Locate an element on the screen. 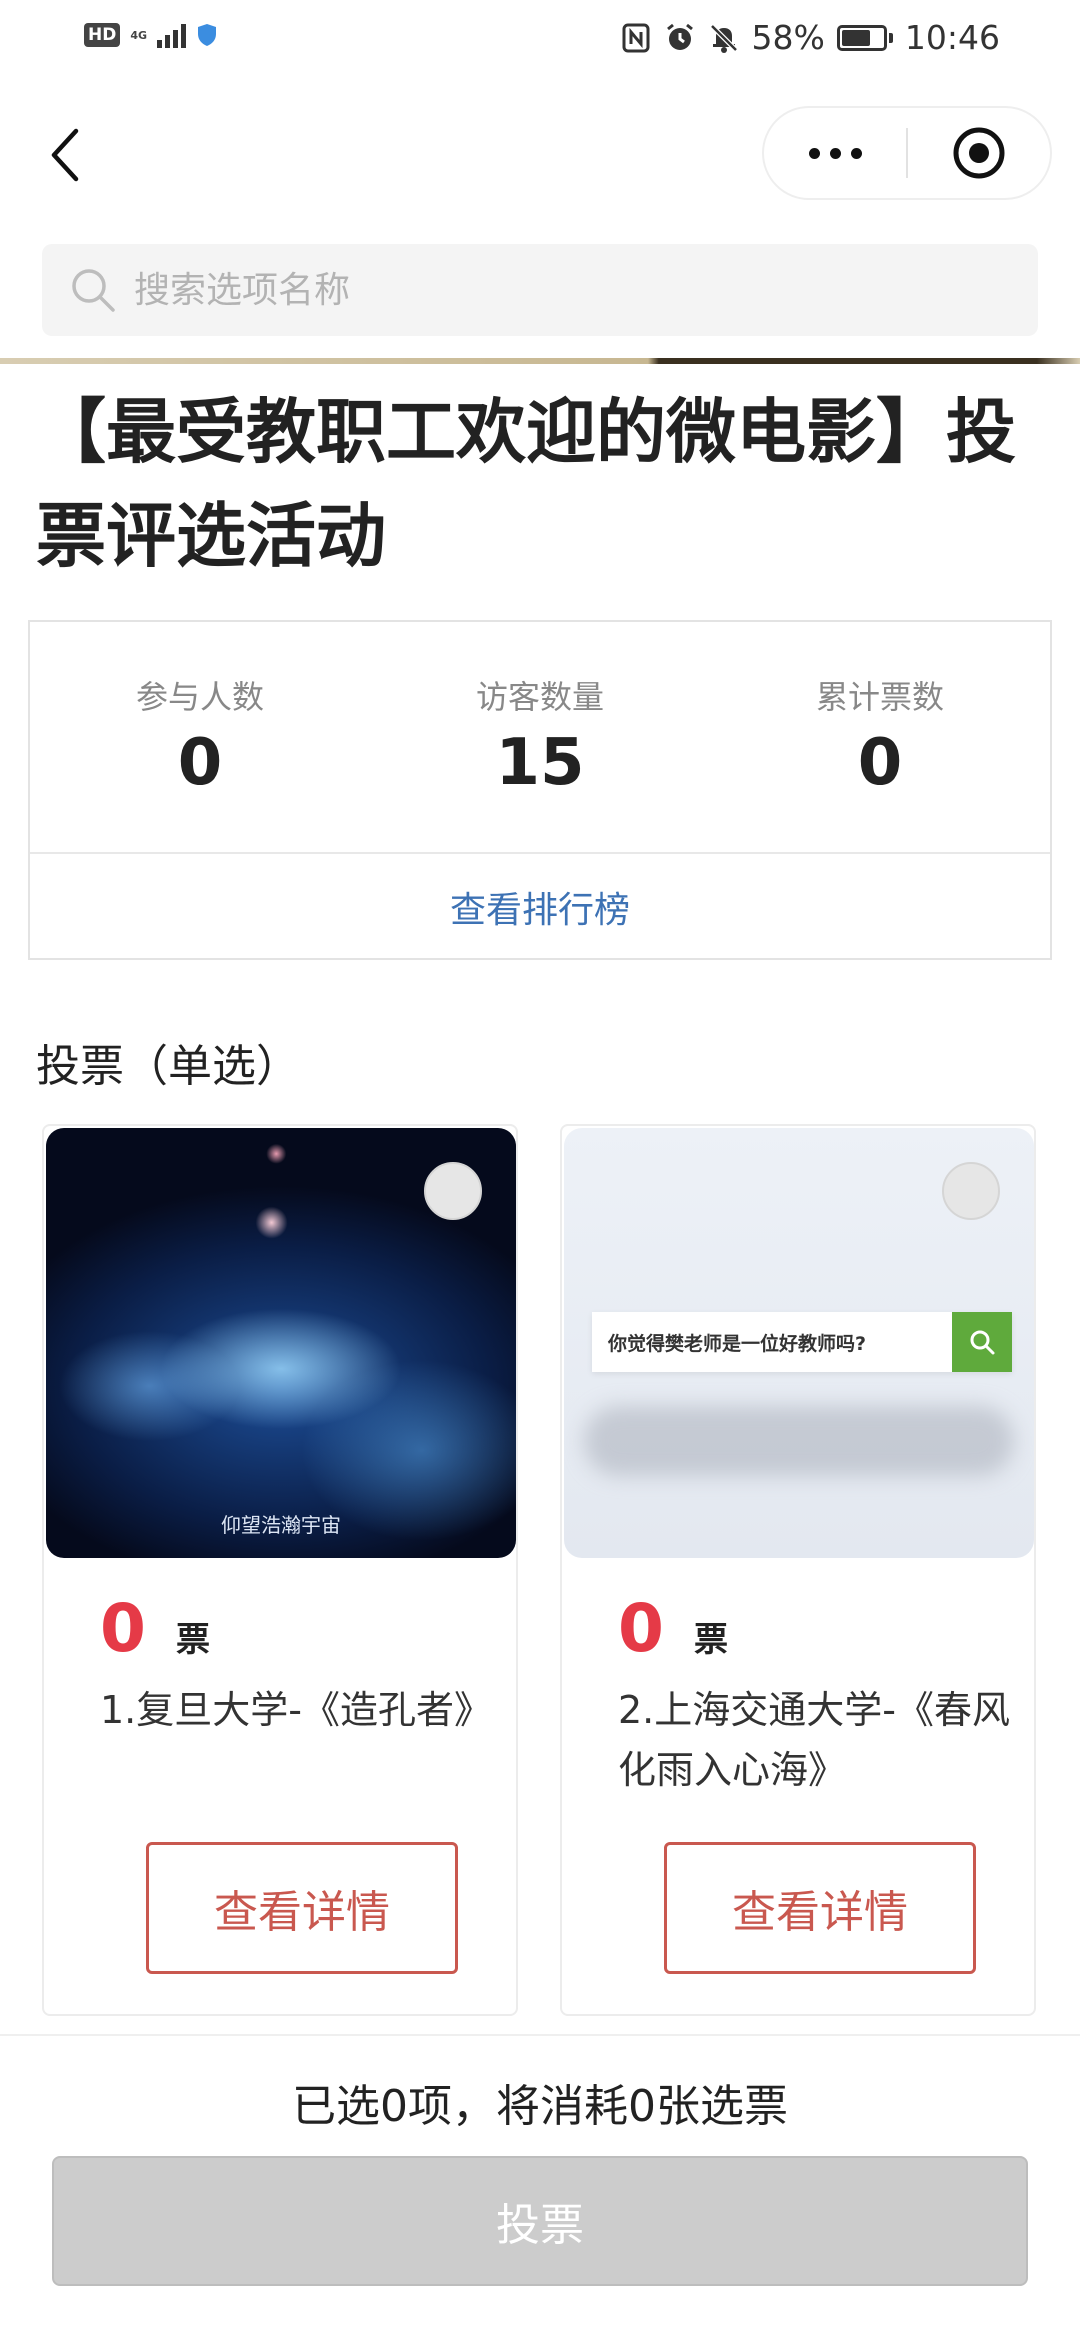 The image size is (1080, 2340). ranking-link: 查看排行榜 is located at coordinates (540, 907).